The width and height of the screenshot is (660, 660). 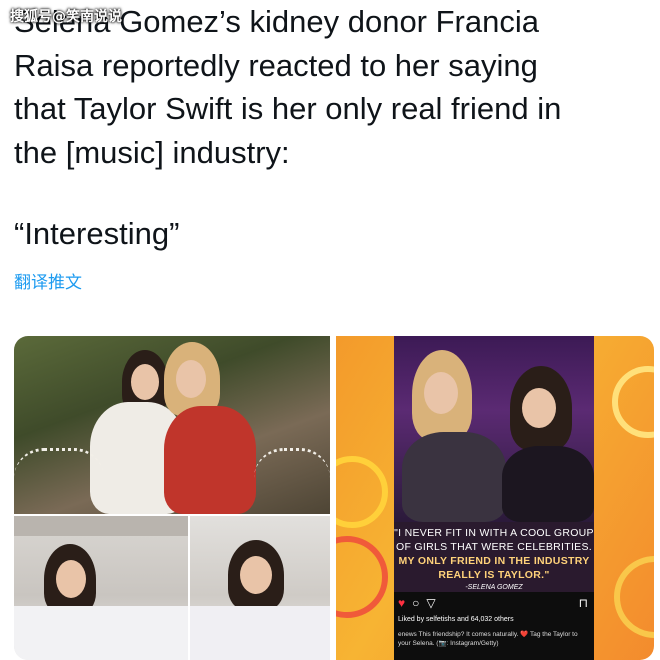 I want to click on photo-garden-selfie, so click(x=172, y=425).